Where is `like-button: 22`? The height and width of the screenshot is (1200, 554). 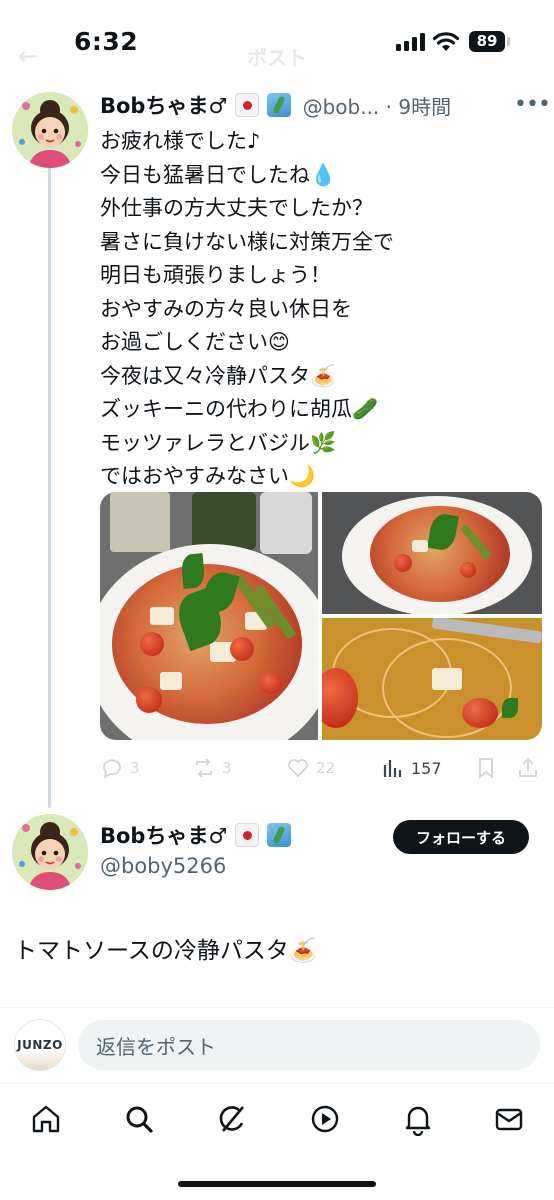
like-button: 22 is located at coordinates (310, 768).